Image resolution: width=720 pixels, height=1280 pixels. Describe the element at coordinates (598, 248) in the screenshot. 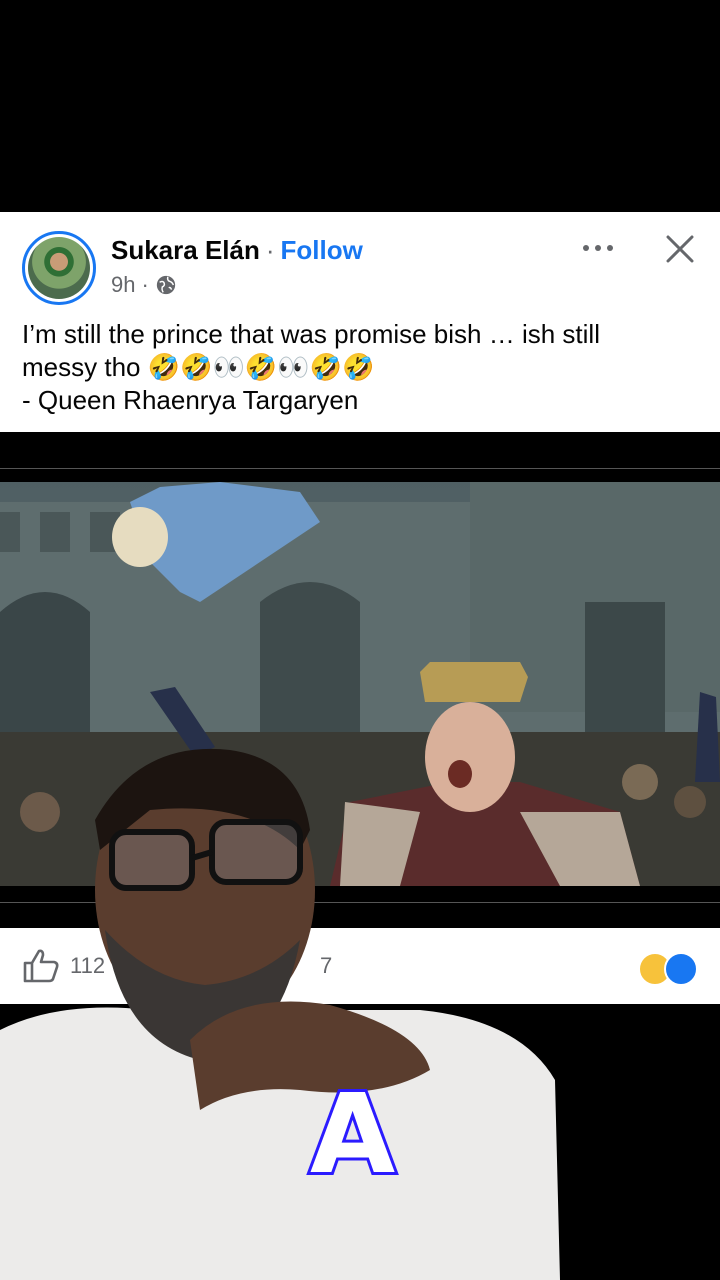

I see `more-dots-icon` at that location.